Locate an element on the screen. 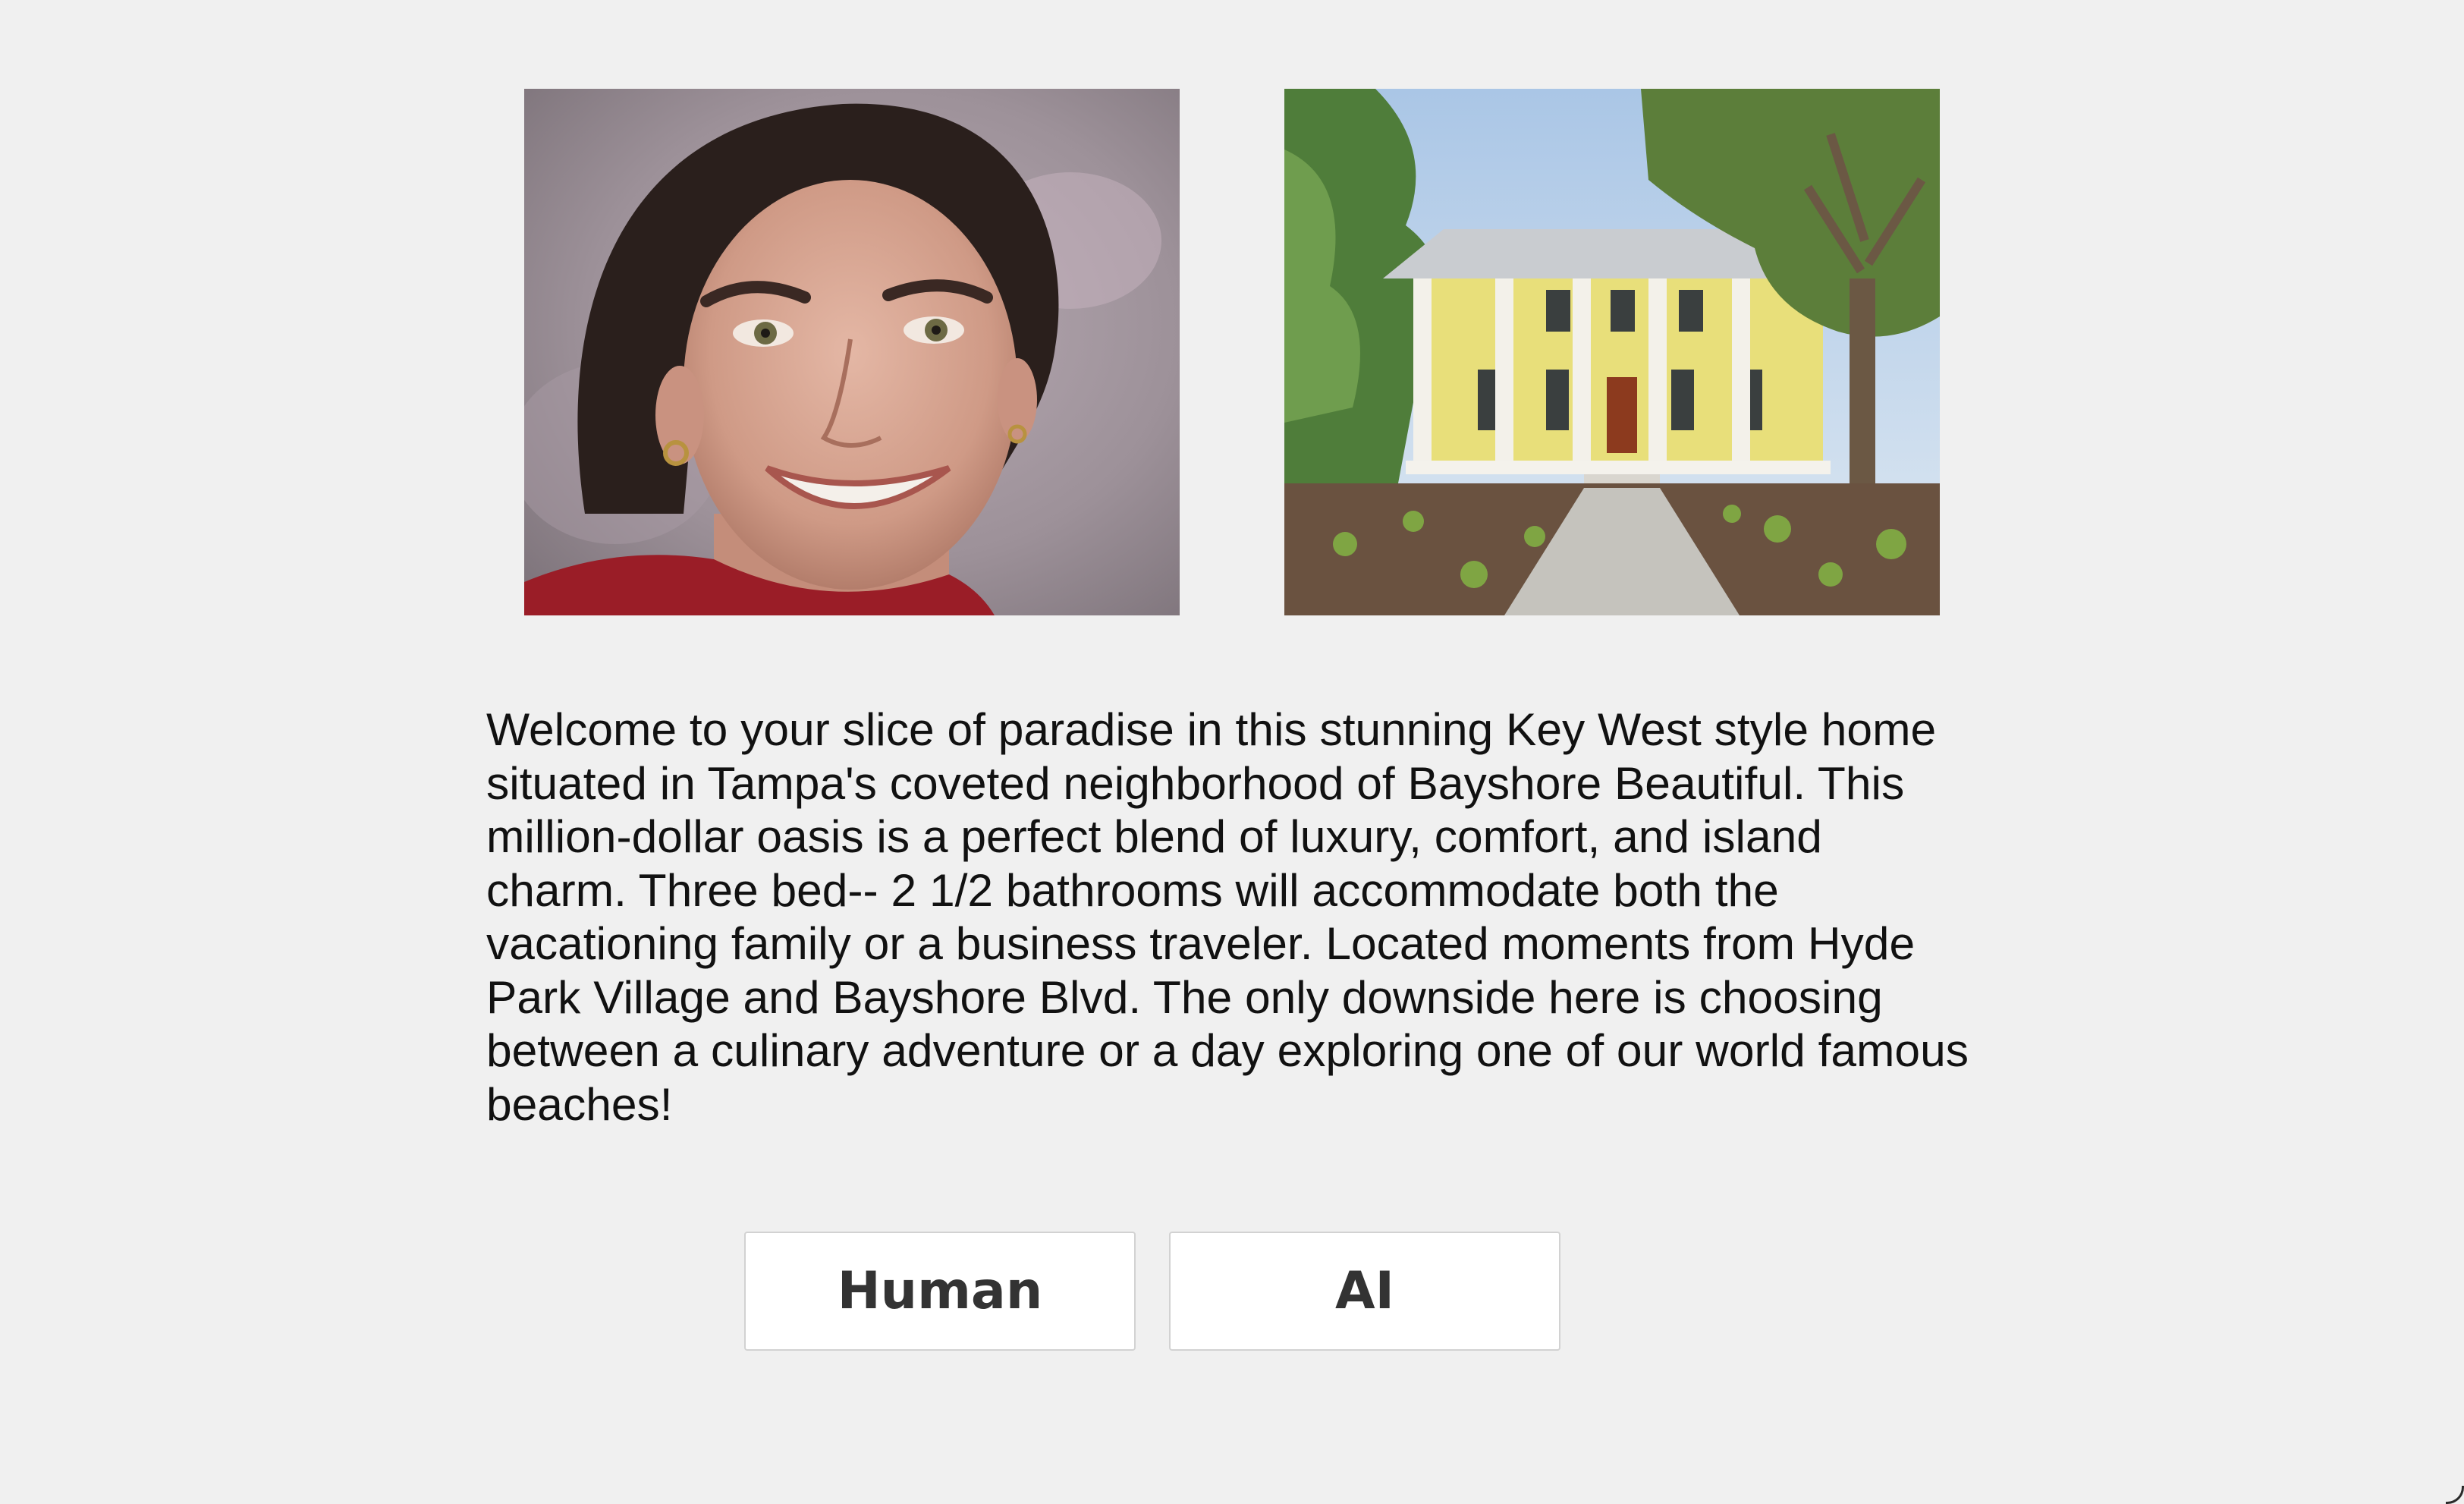 The width and height of the screenshot is (2464, 1504). host-photo is located at coordinates (852, 352).